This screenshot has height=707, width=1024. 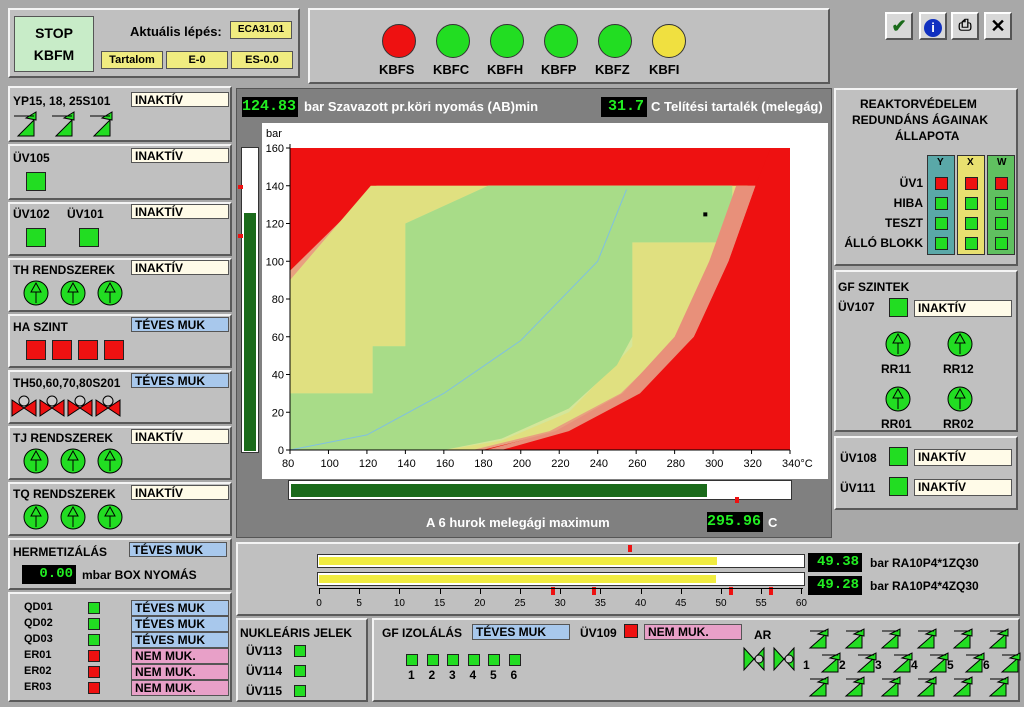 I want to click on e0-button: E-0, so click(x=197, y=60).